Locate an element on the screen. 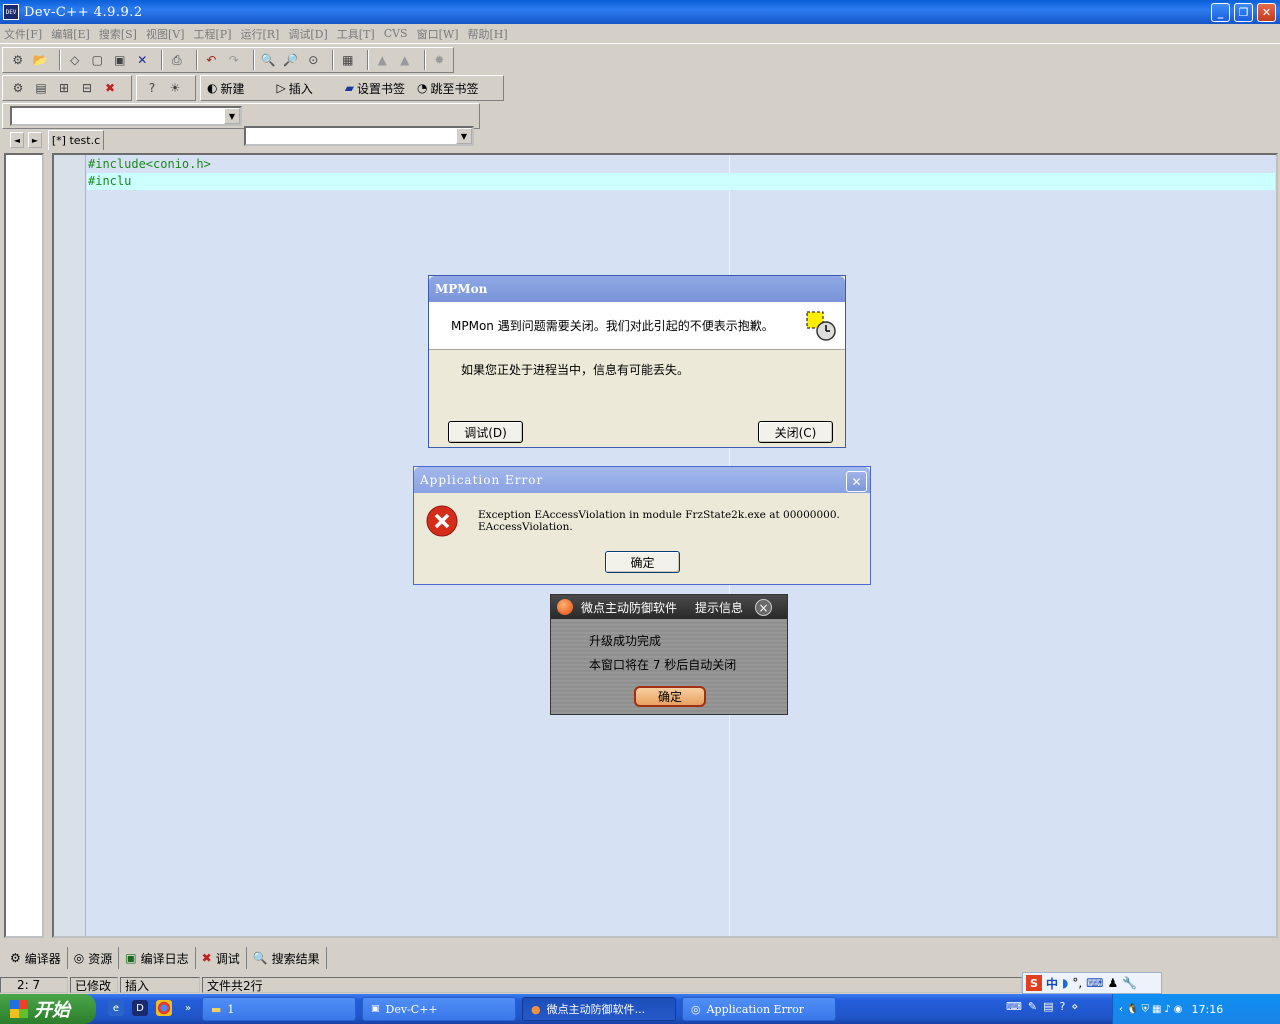  help-toolbar: ? ☀ is located at coordinates (166, 88).